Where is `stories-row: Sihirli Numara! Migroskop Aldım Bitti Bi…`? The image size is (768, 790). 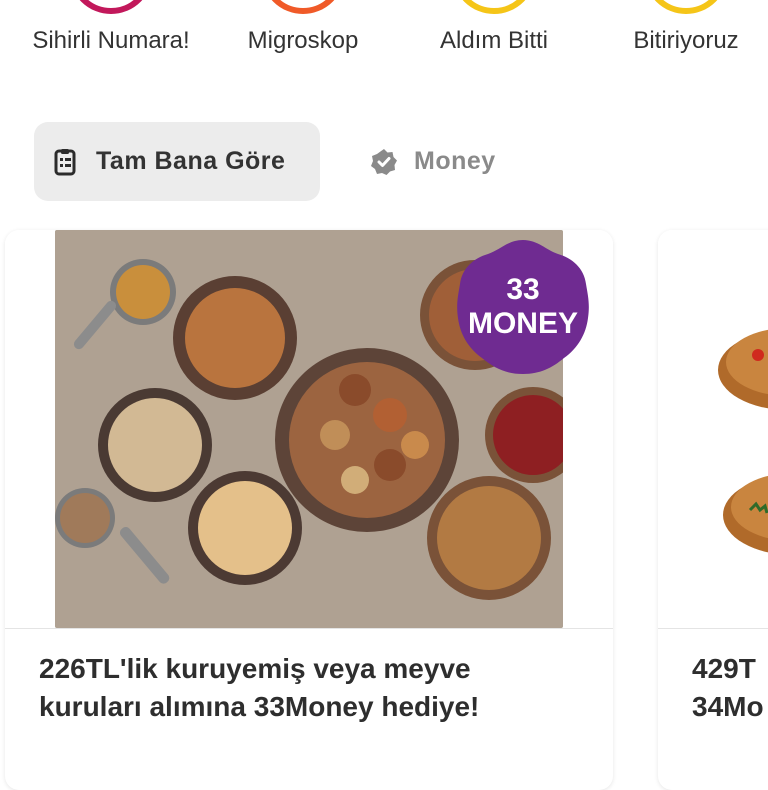 stories-row: Sihirli Numara! Migroskop Aldım Bitti Bi… is located at coordinates (384, 50).